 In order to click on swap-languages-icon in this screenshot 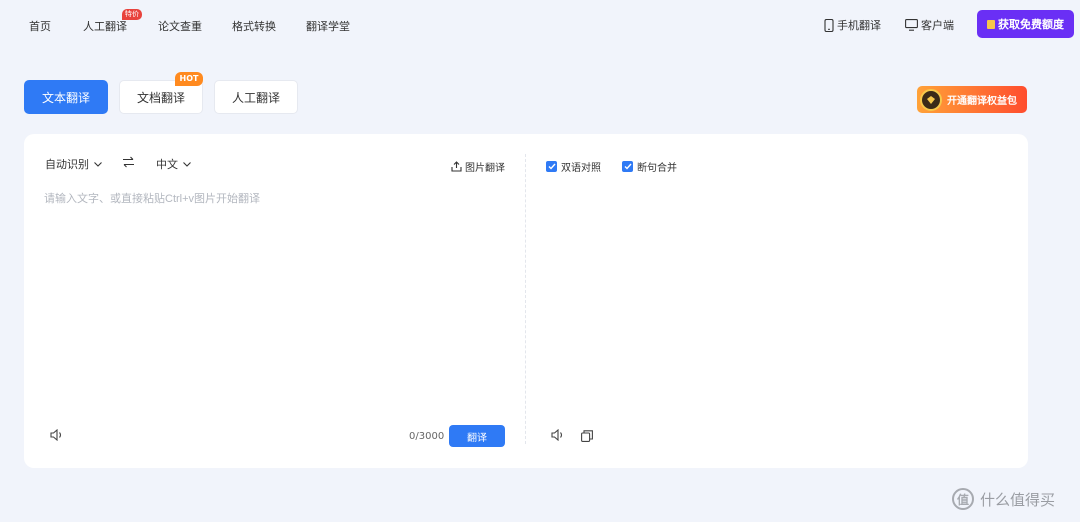, I will do `click(128, 162)`.